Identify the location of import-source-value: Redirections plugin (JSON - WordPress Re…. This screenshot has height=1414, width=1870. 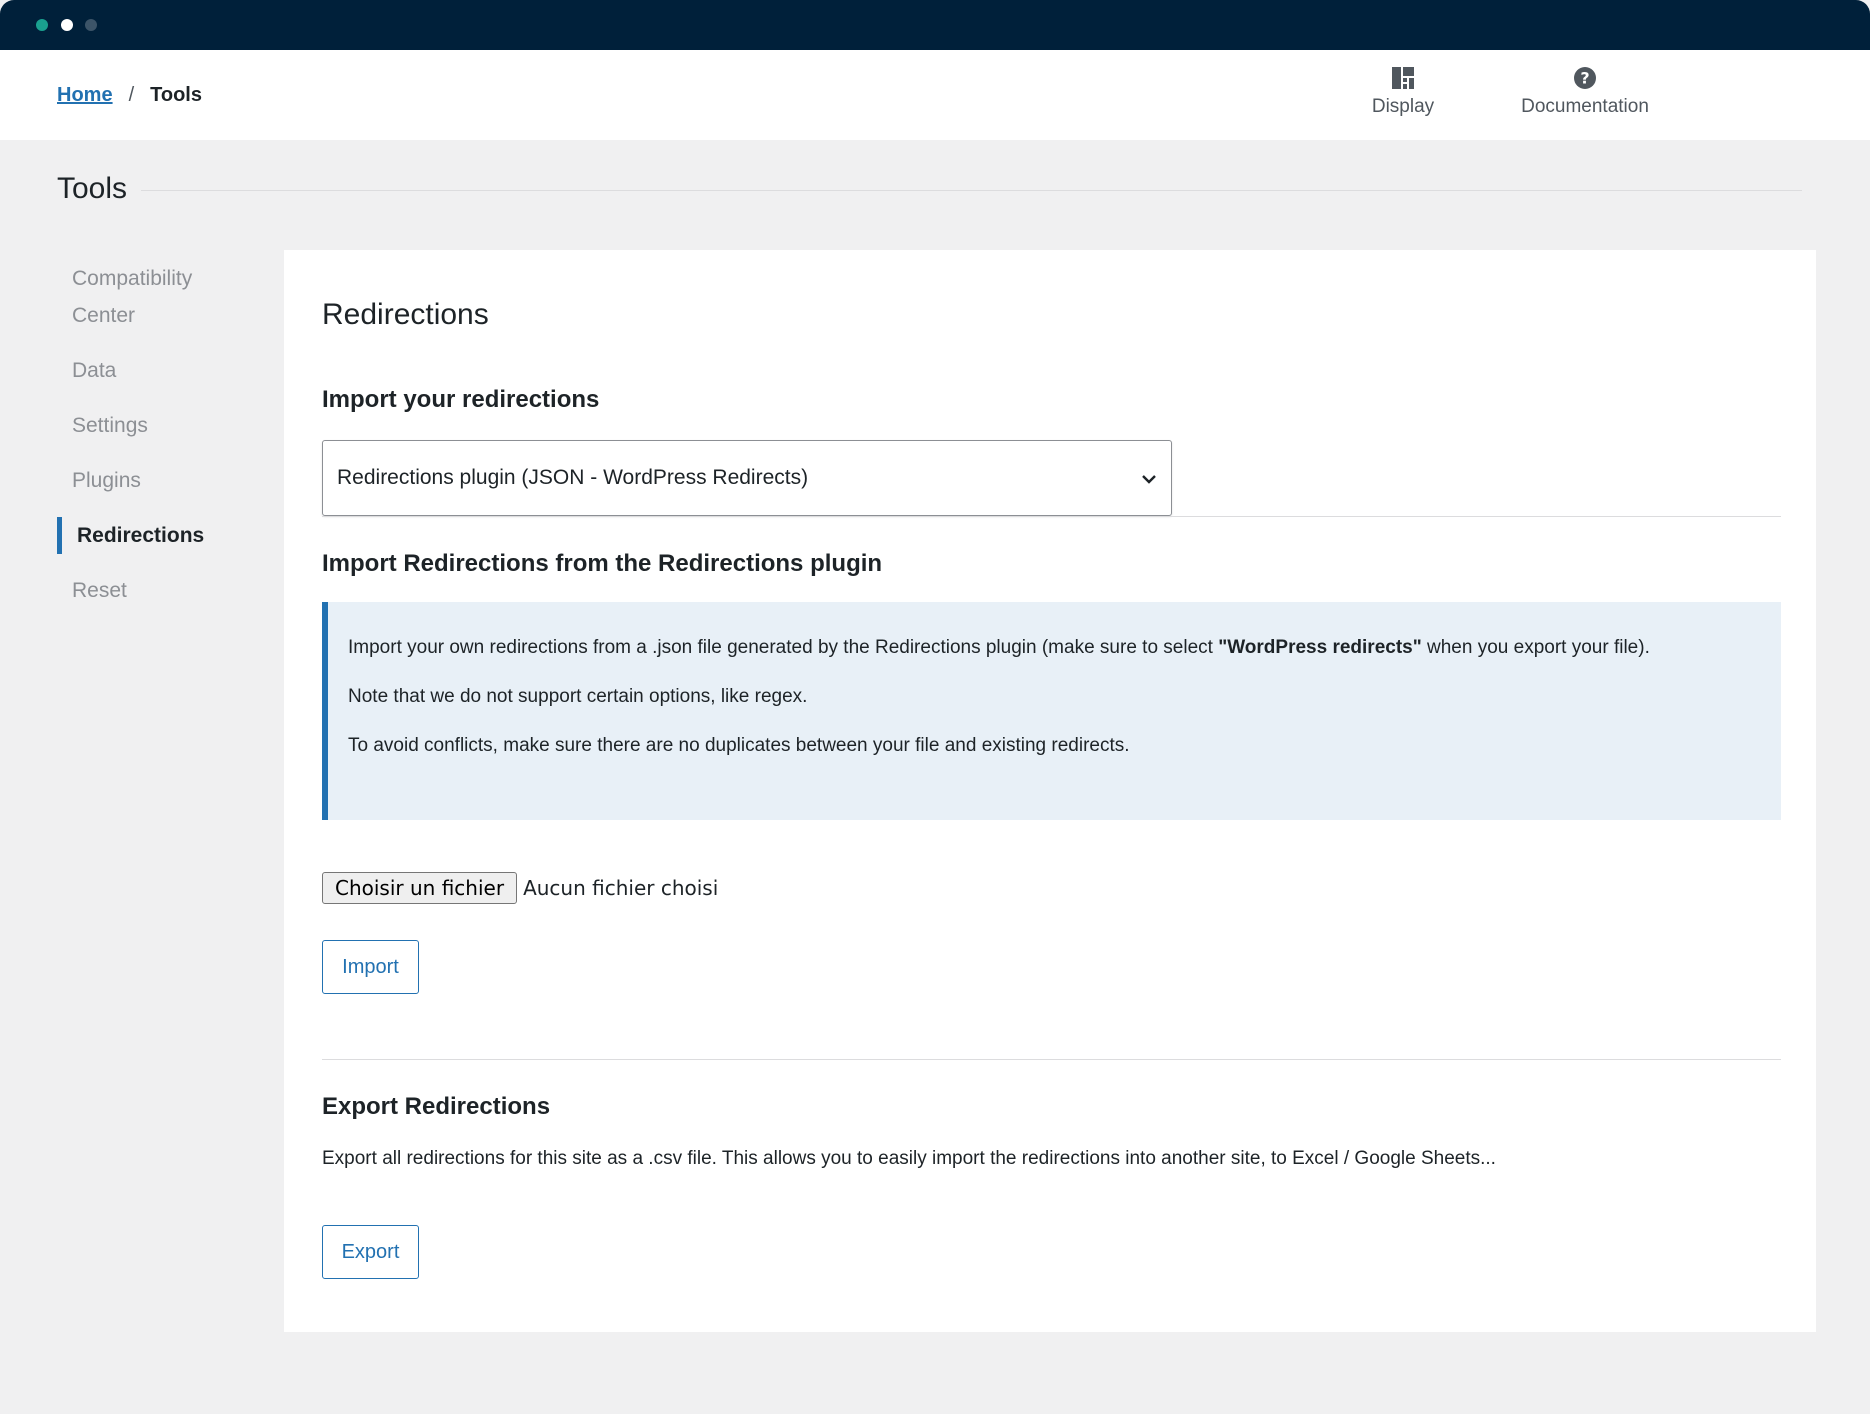
(573, 477).